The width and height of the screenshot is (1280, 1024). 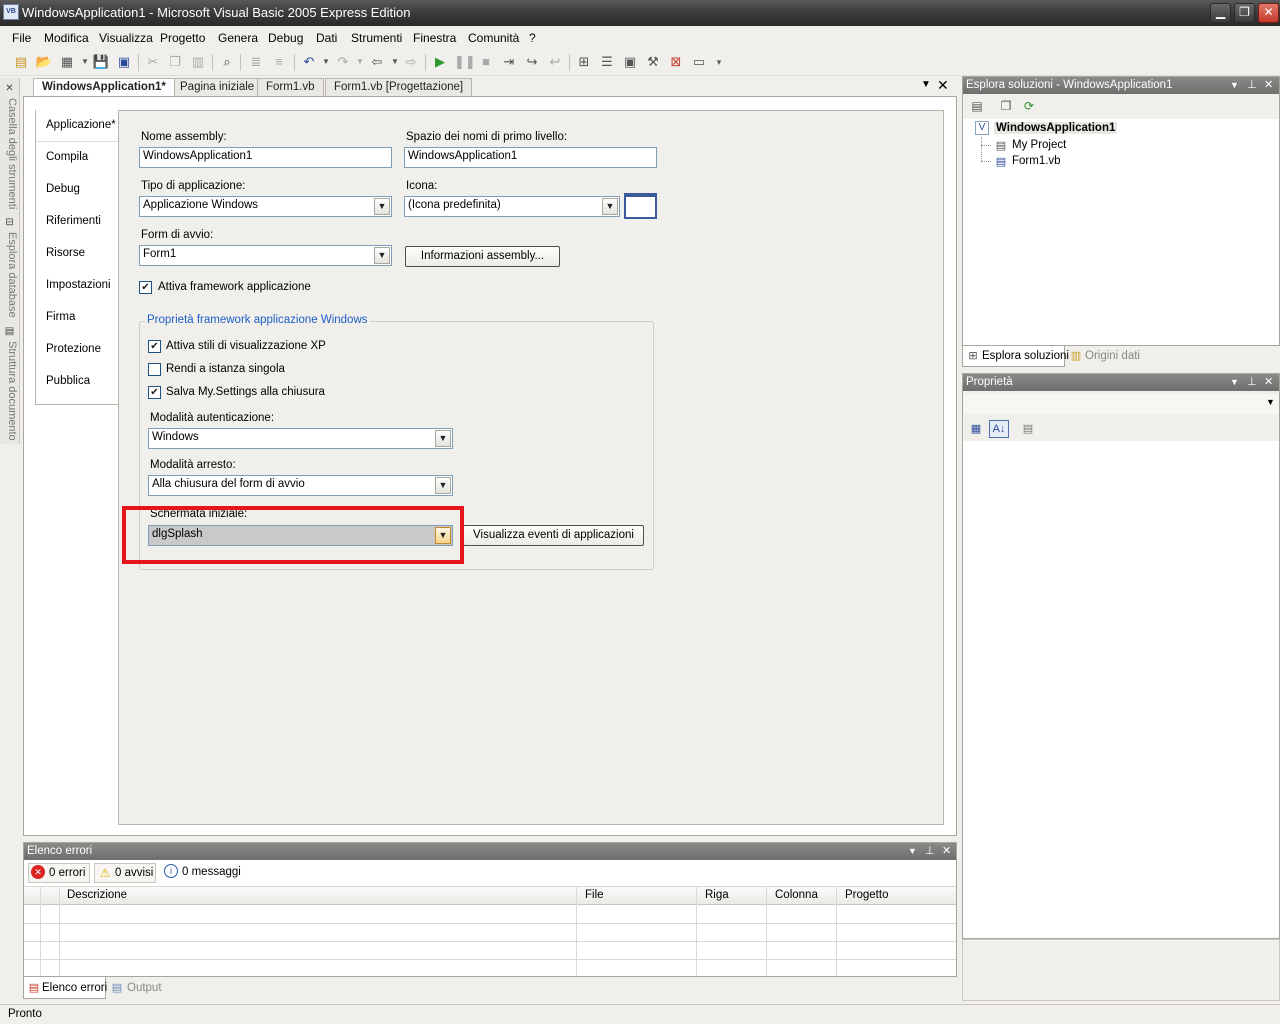 I want to click on paste-icon: ▥, so click(x=198, y=62).